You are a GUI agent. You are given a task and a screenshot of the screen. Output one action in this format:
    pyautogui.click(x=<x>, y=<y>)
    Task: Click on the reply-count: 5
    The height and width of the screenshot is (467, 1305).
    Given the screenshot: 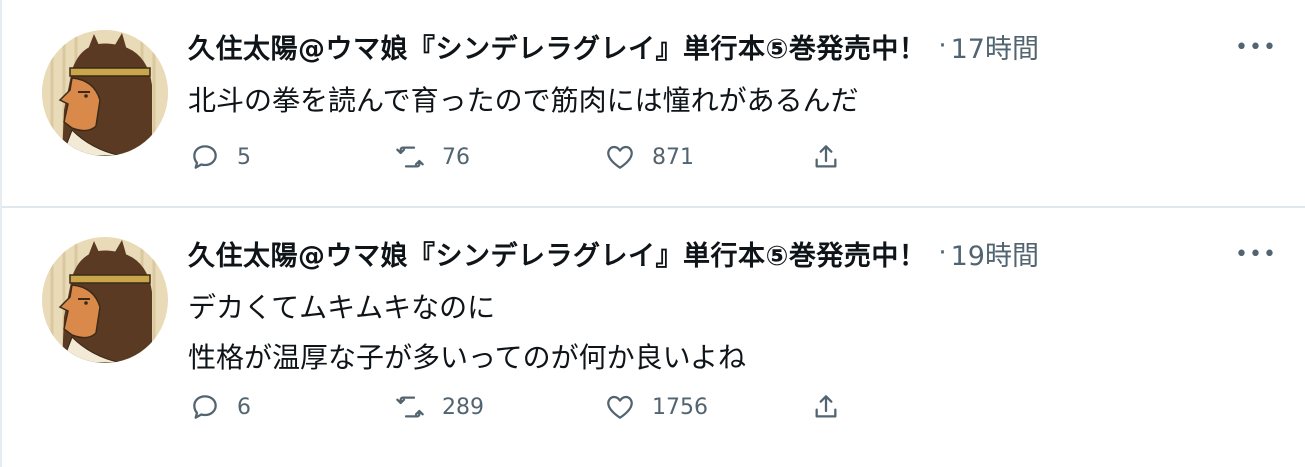 What is the action you would take?
    pyautogui.click(x=244, y=157)
    